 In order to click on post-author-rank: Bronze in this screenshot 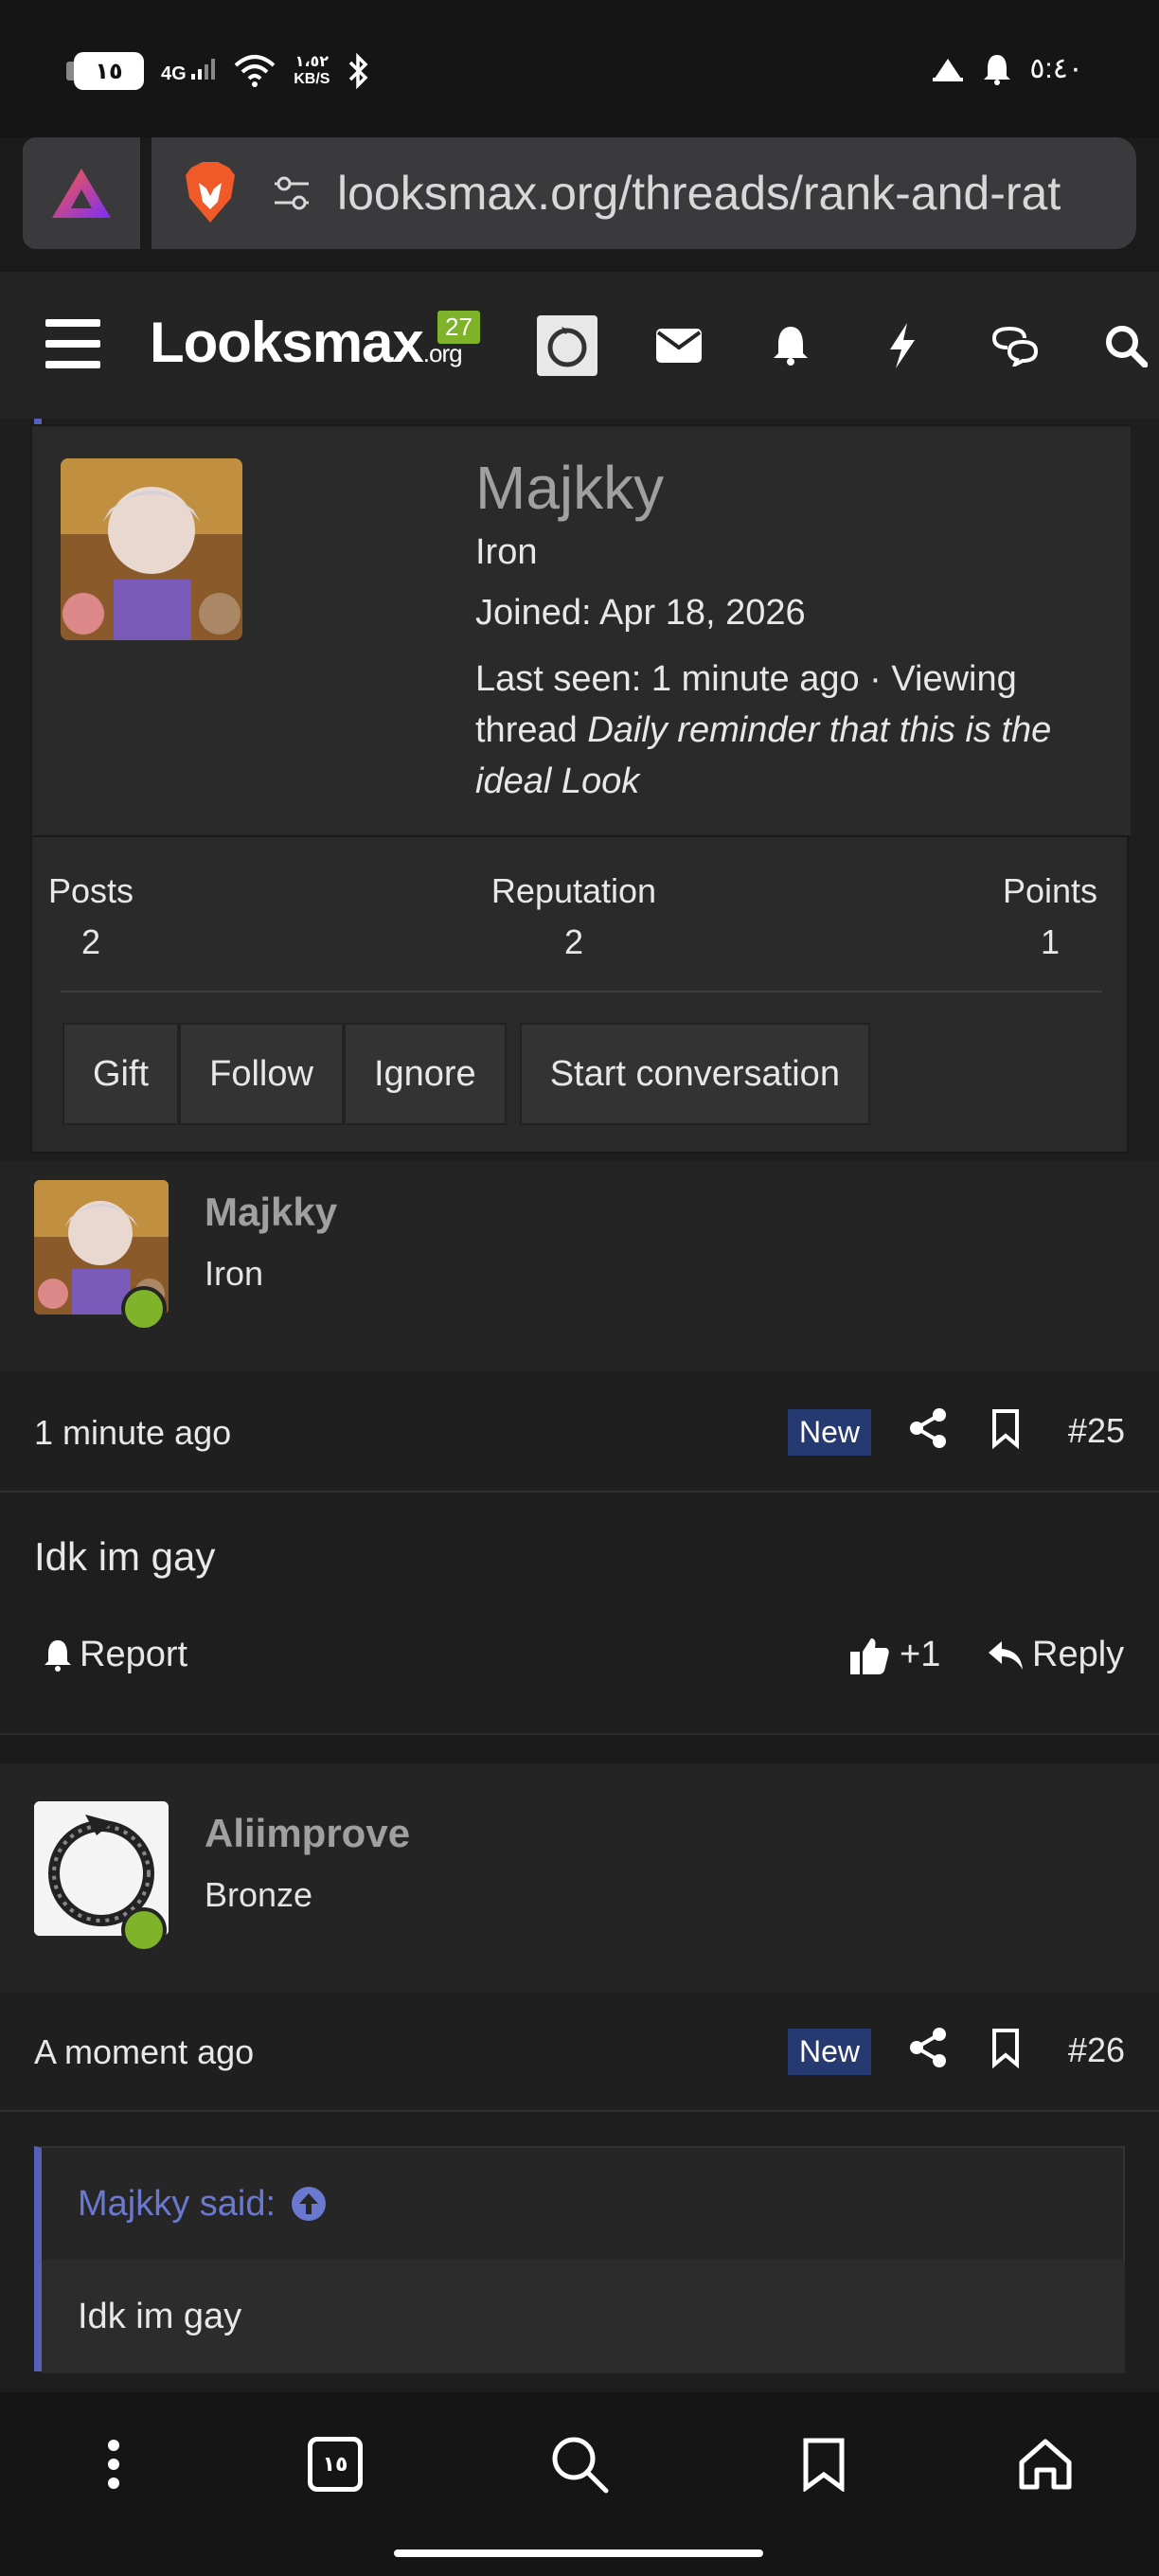, I will do `click(259, 1894)`.